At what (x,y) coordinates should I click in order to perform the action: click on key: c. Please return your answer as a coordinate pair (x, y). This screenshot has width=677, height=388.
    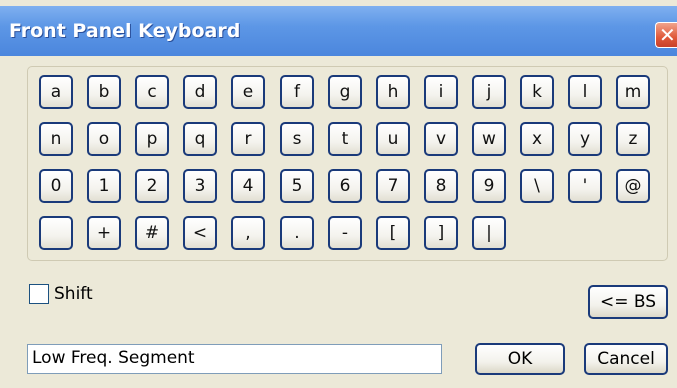
    Looking at the image, I should click on (152, 92).